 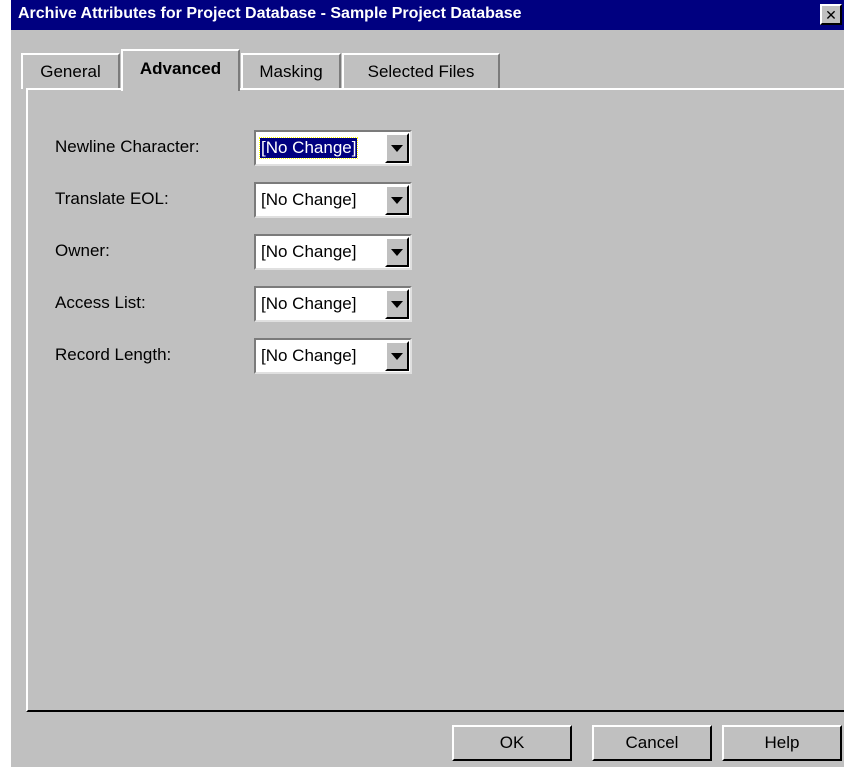 What do you see at coordinates (70, 71) in the screenshot?
I see `tab-general: General` at bounding box center [70, 71].